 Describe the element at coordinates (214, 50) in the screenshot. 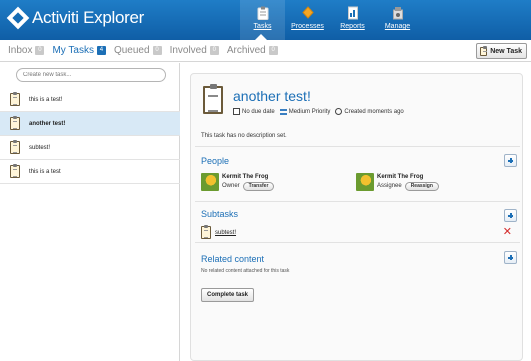

I see `tab-involved-count: 0` at that location.